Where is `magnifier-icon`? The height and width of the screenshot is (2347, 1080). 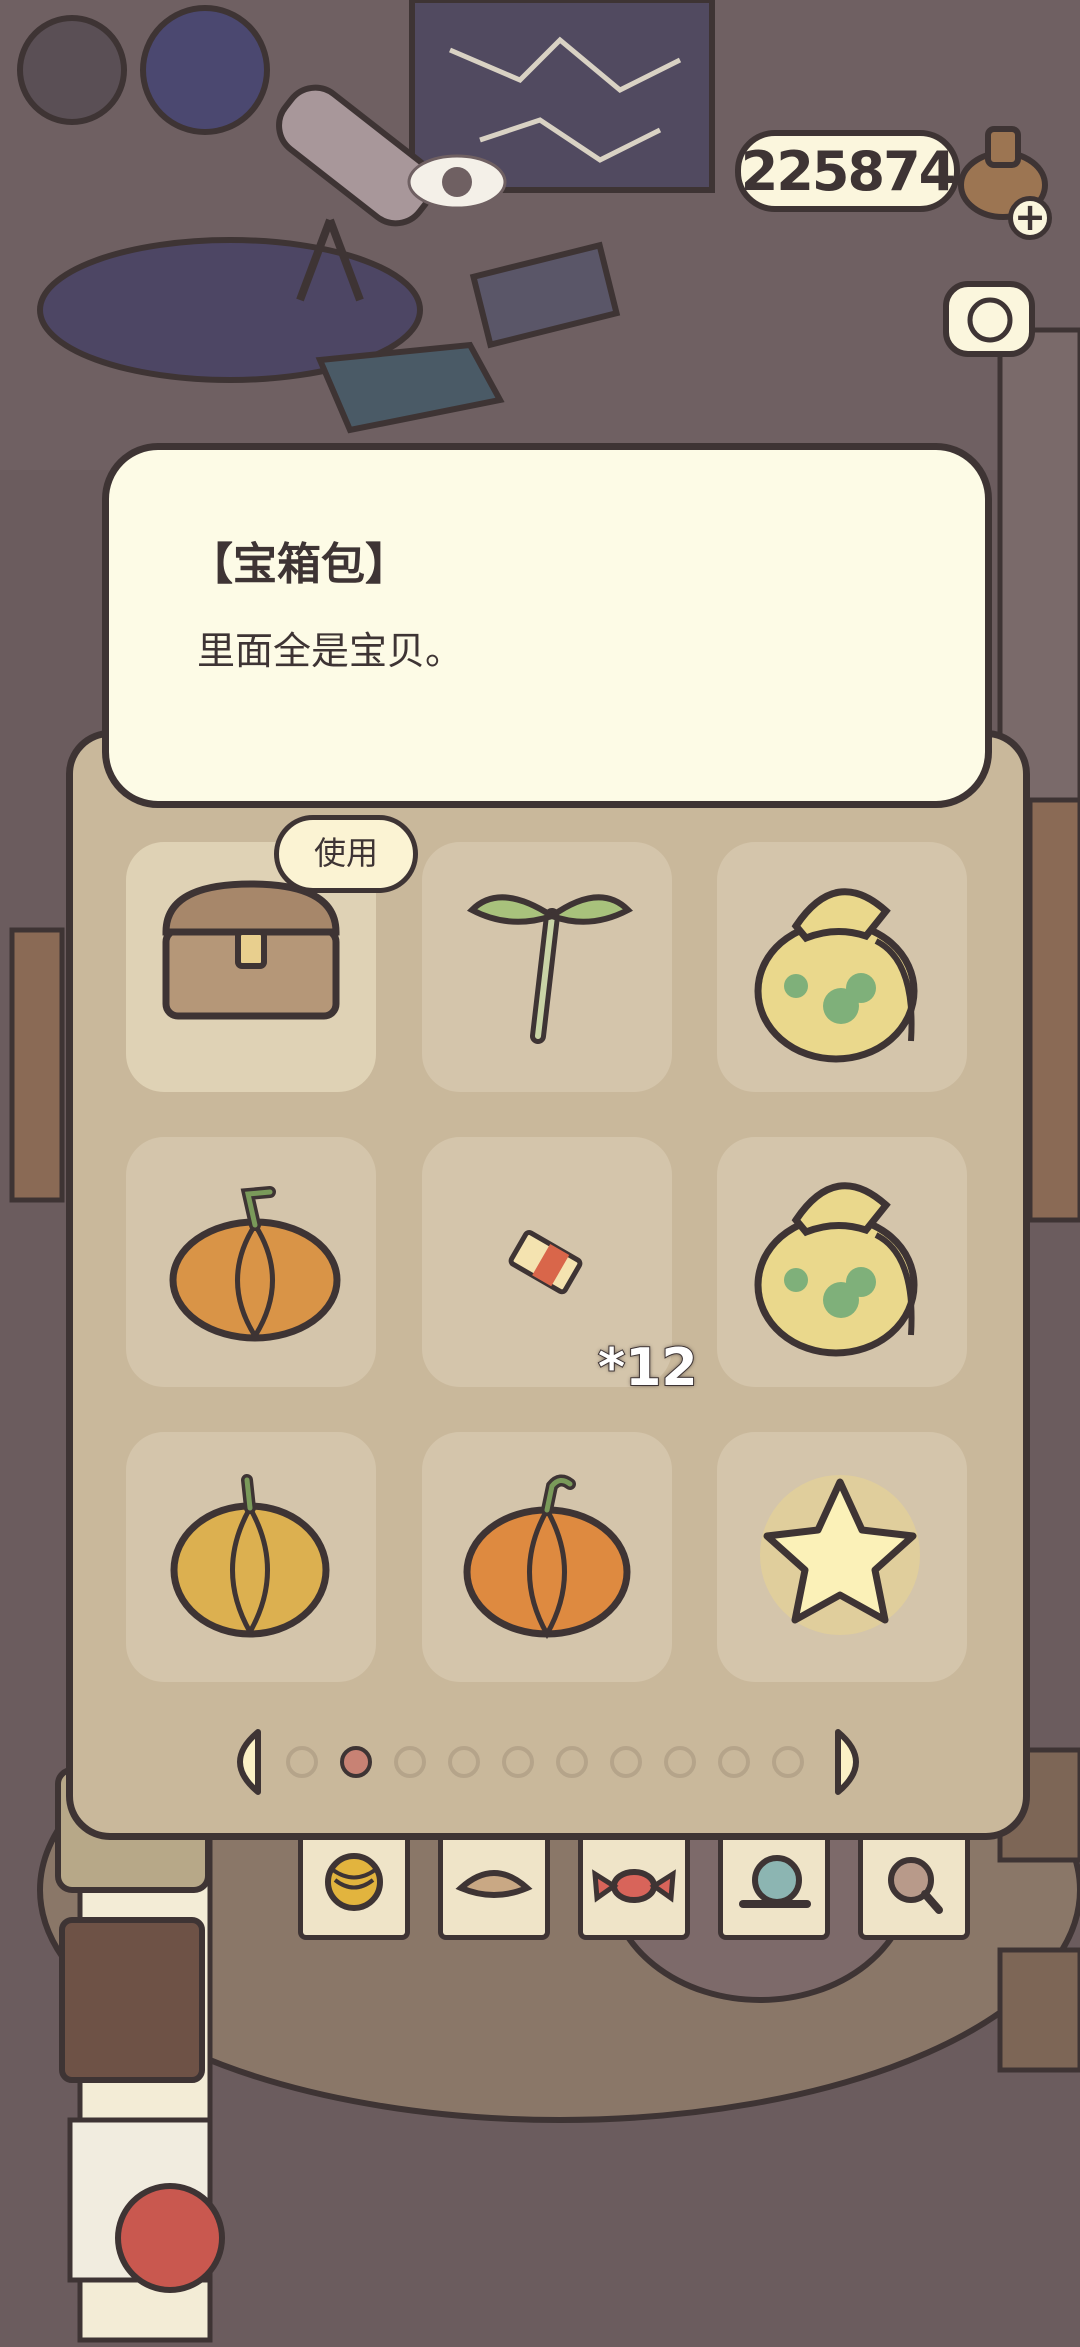
magnifier-icon is located at coordinates (915, 1885).